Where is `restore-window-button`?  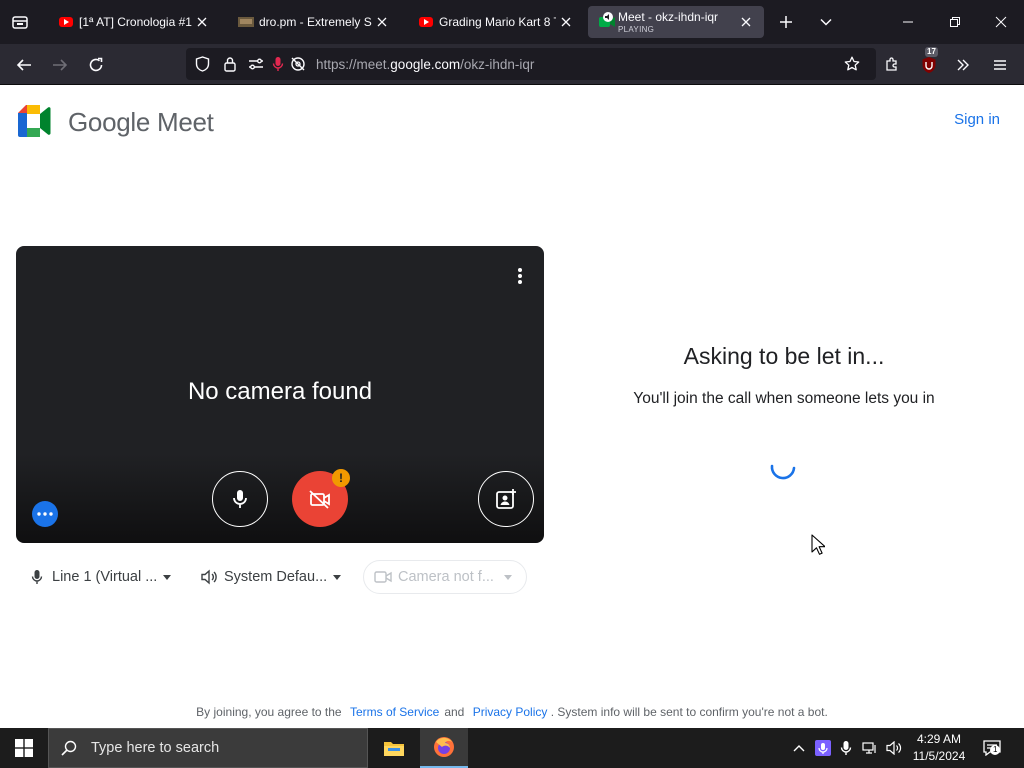
restore-window-button is located at coordinates (955, 22).